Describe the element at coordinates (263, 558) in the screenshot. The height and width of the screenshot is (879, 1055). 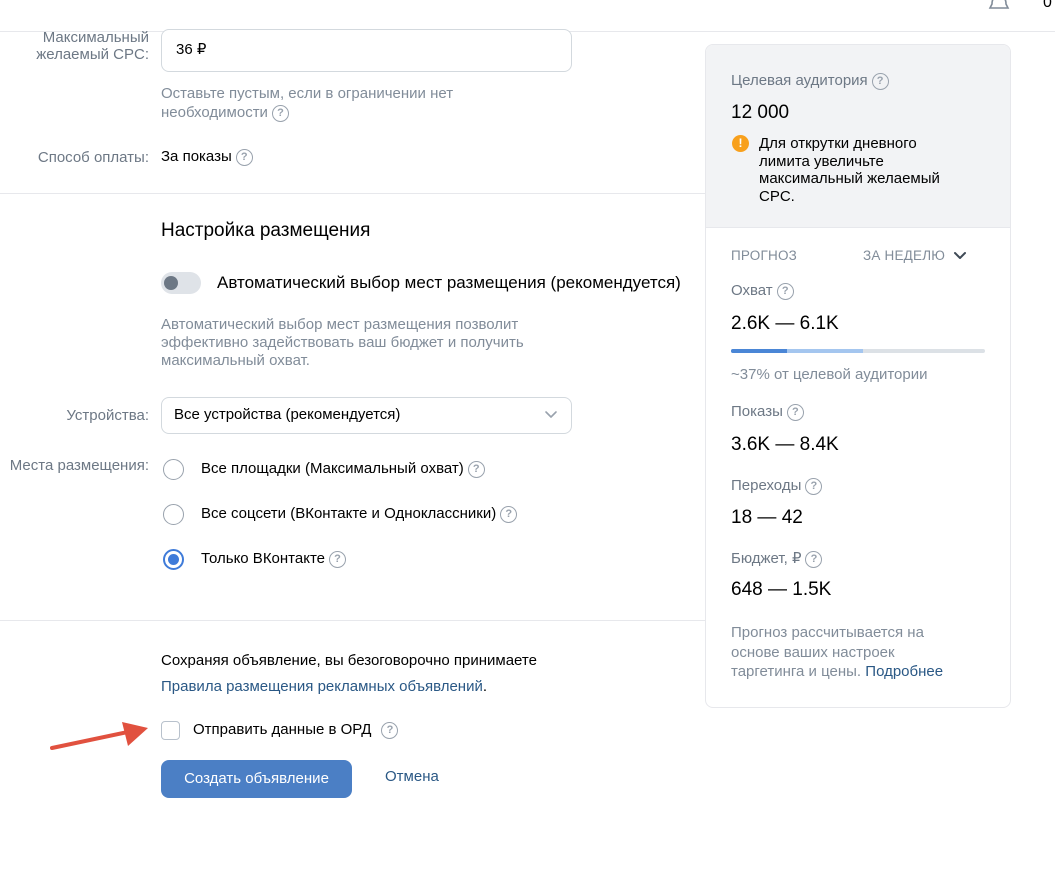
I see `radio-option-label: Только ВКонтакте` at that location.